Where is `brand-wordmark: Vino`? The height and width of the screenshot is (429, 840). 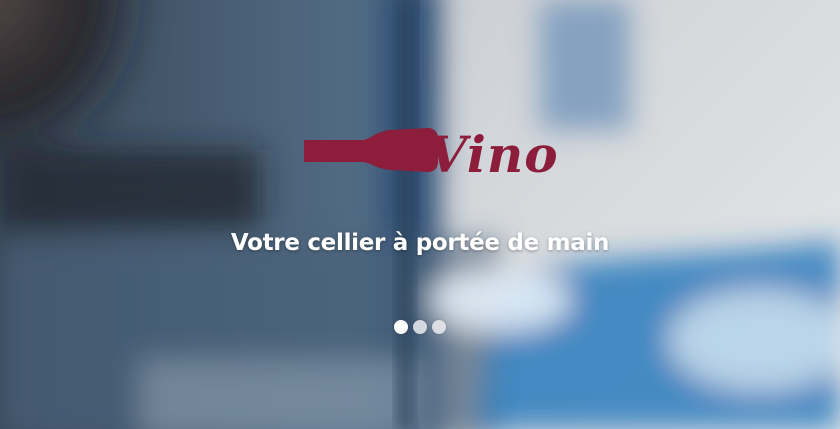
brand-wordmark: Vino is located at coordinates (493, 154).